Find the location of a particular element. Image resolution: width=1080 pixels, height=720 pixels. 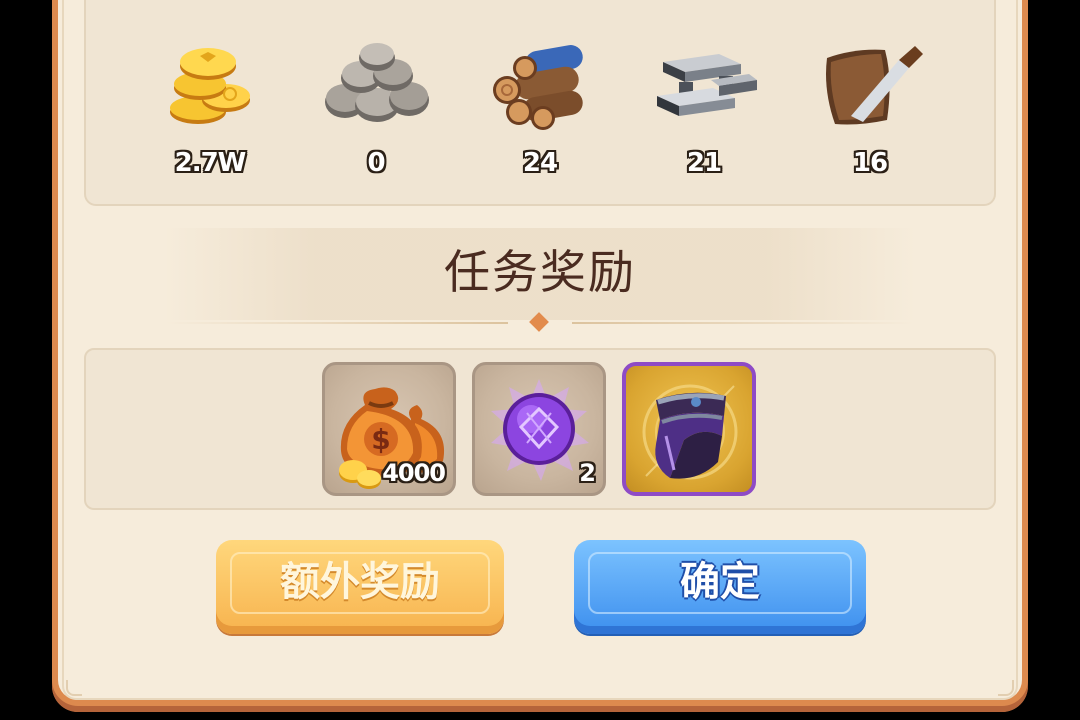

resource-leather: 16 is located at coordinates (870, 109).